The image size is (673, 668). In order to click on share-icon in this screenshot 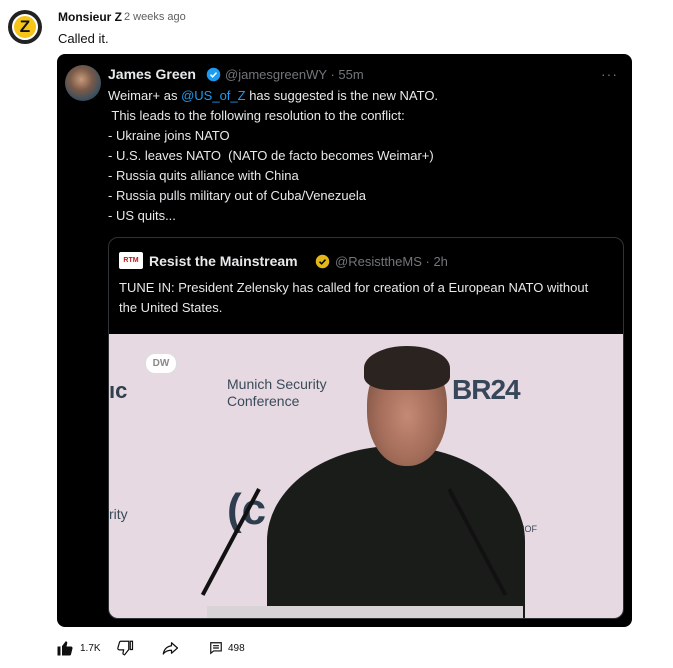, I will do `click(170, 648)`.